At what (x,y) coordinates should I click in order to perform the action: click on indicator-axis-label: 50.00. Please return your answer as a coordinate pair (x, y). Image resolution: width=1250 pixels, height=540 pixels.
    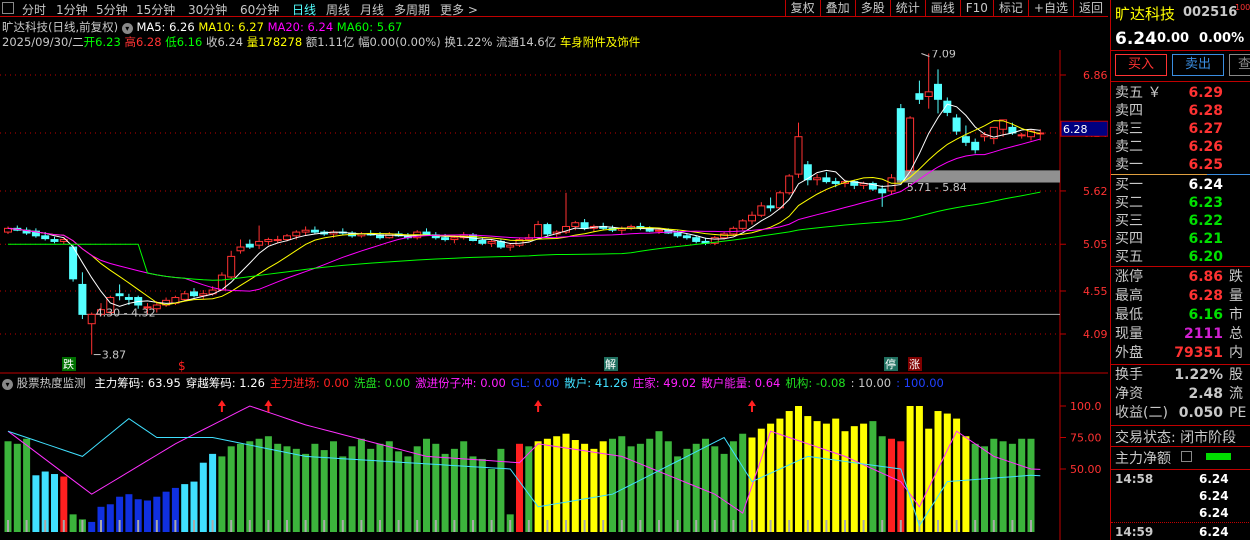
    Looking at the image, I should click on (1086, 469).